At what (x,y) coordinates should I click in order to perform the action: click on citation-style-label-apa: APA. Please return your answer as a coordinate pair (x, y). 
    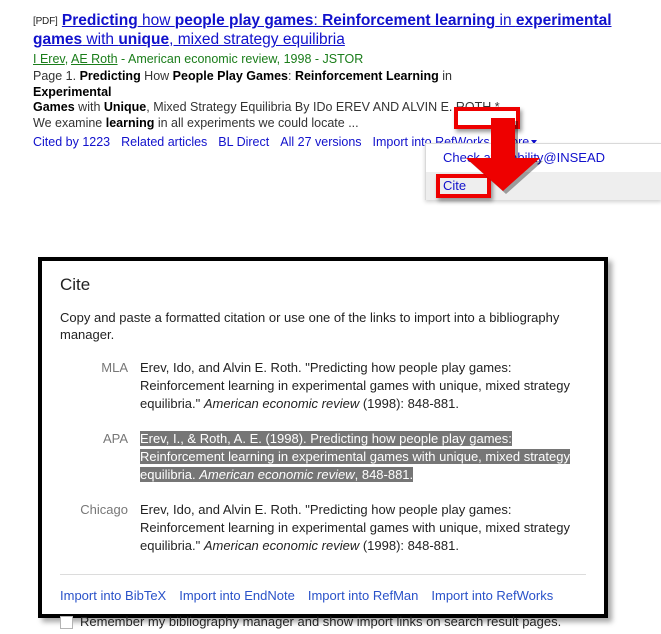
    Looking at the image, I should click on (115, 438).